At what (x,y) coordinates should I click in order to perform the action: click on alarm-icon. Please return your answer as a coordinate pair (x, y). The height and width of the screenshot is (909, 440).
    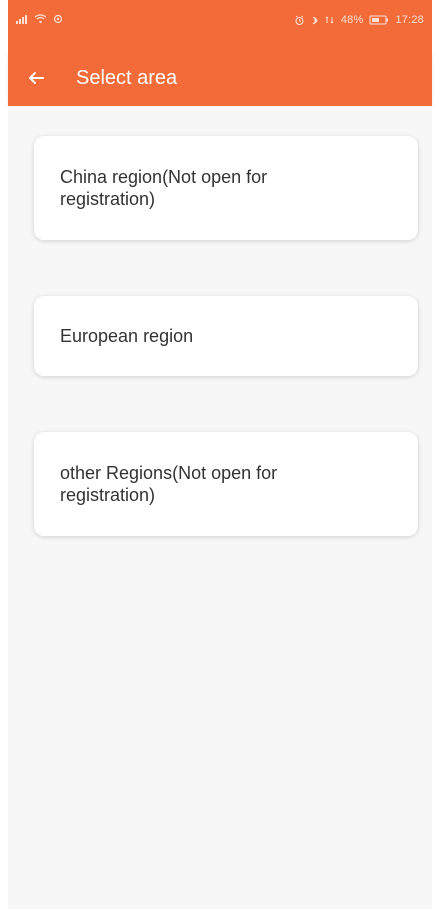
    Looking at the image, I should click on (299, 20).